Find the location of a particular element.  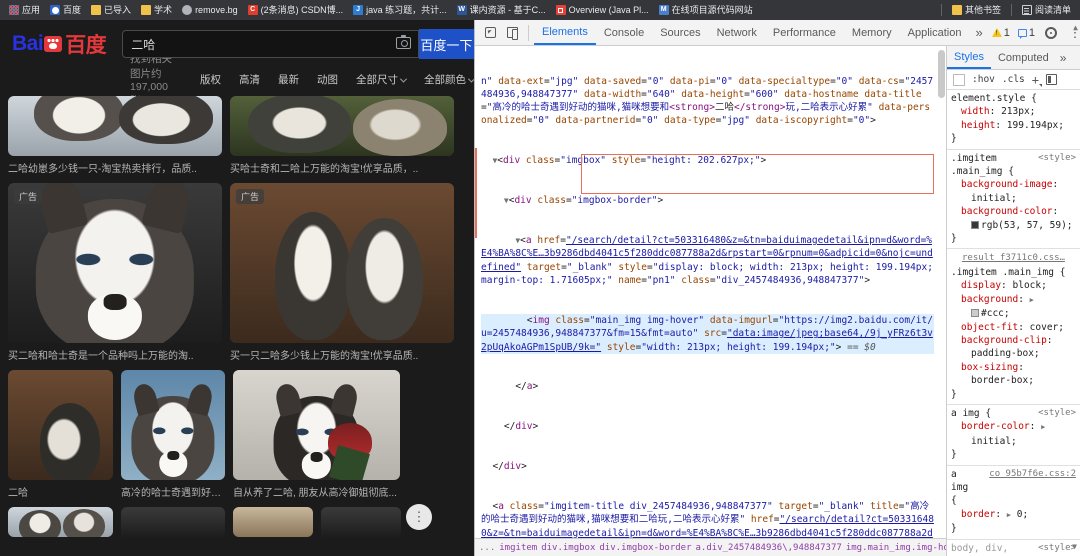

tab-network: Network is located at coordinates (737, 32).